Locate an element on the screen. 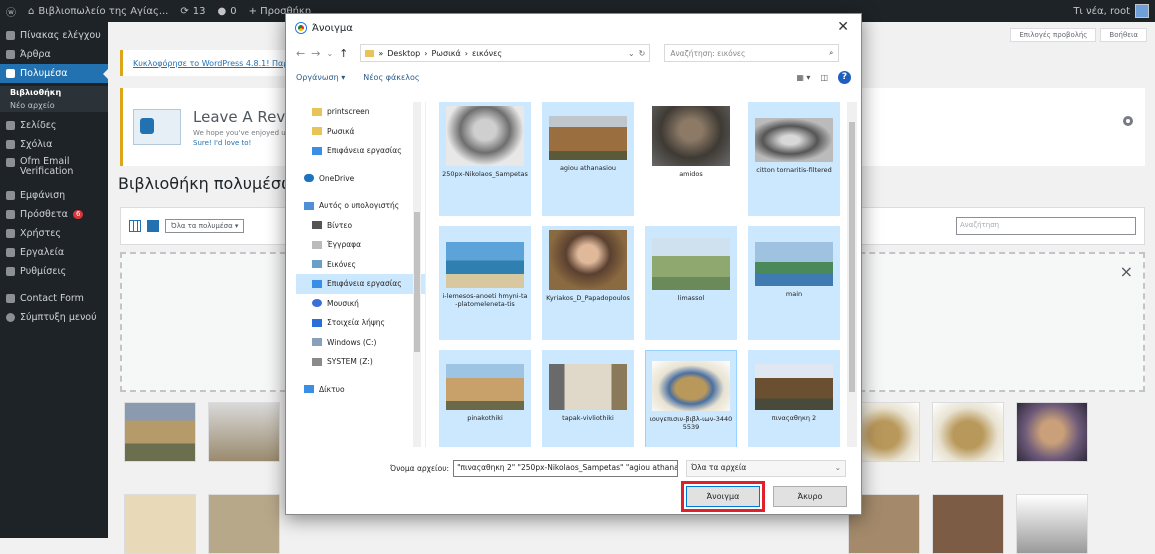 This screenshot has width=1155, height=554. updates-icon: ⟳ is located at coordinates (184, 11).